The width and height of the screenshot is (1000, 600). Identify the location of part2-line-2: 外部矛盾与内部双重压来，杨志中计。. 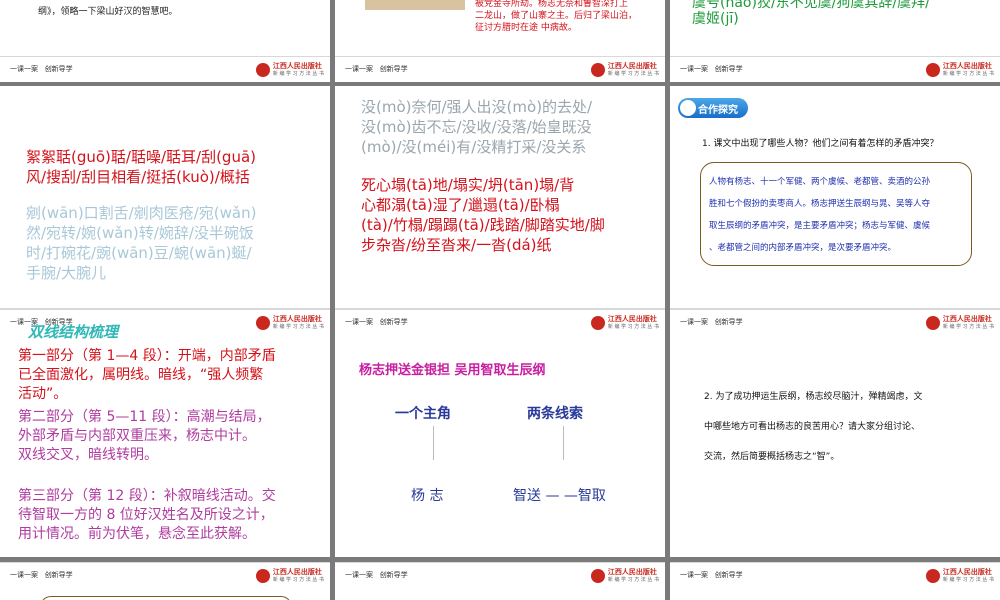
(137, 436).